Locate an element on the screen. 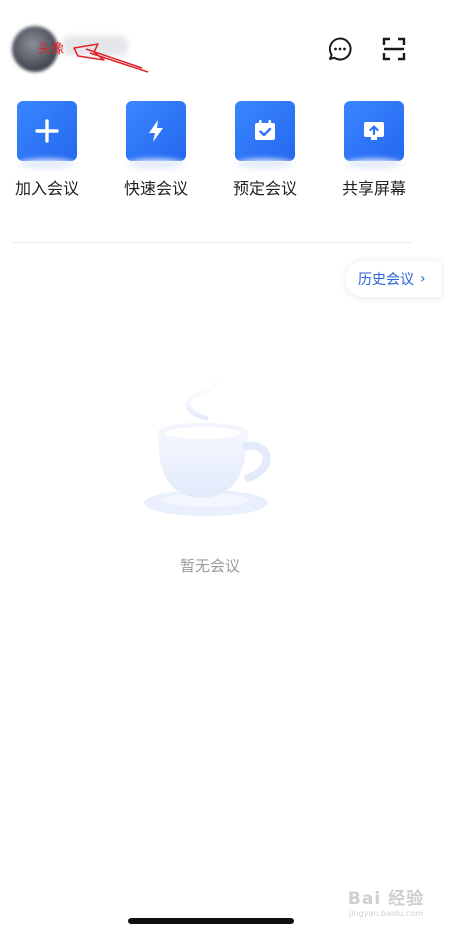 Image resolution: width=453 pixels, height=938 pixels. join-meeting-button: 加入会议 is located at coordinates (47, 150).